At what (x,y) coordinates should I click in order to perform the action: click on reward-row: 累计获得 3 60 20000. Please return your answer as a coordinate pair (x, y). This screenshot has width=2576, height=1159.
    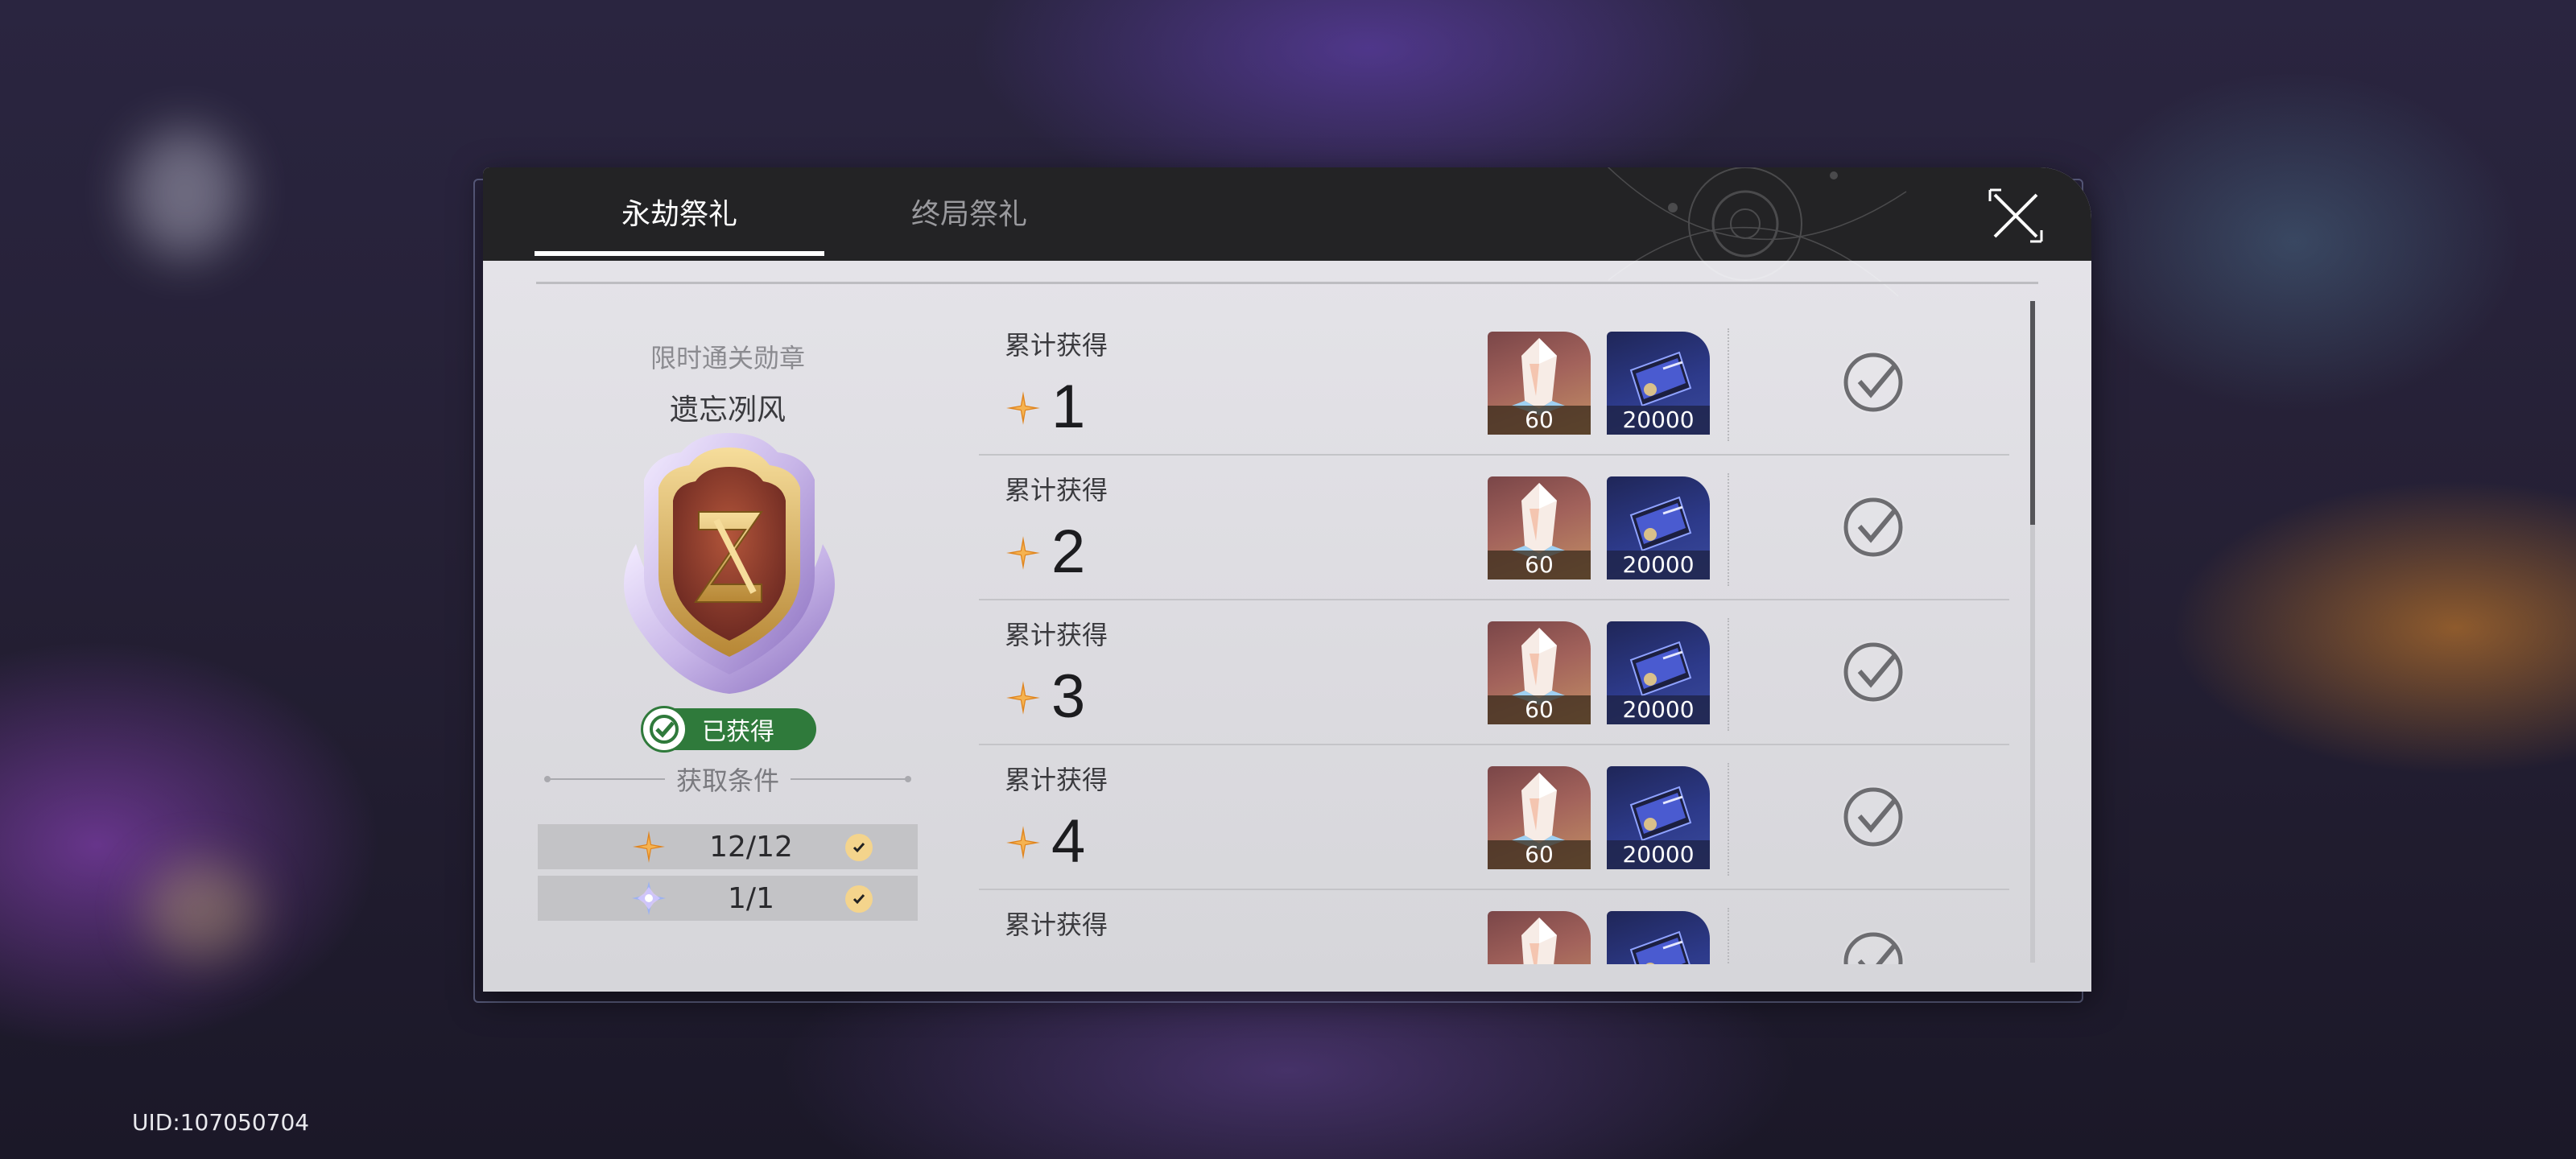
    Looking at the image, I should click on (1494, 672).